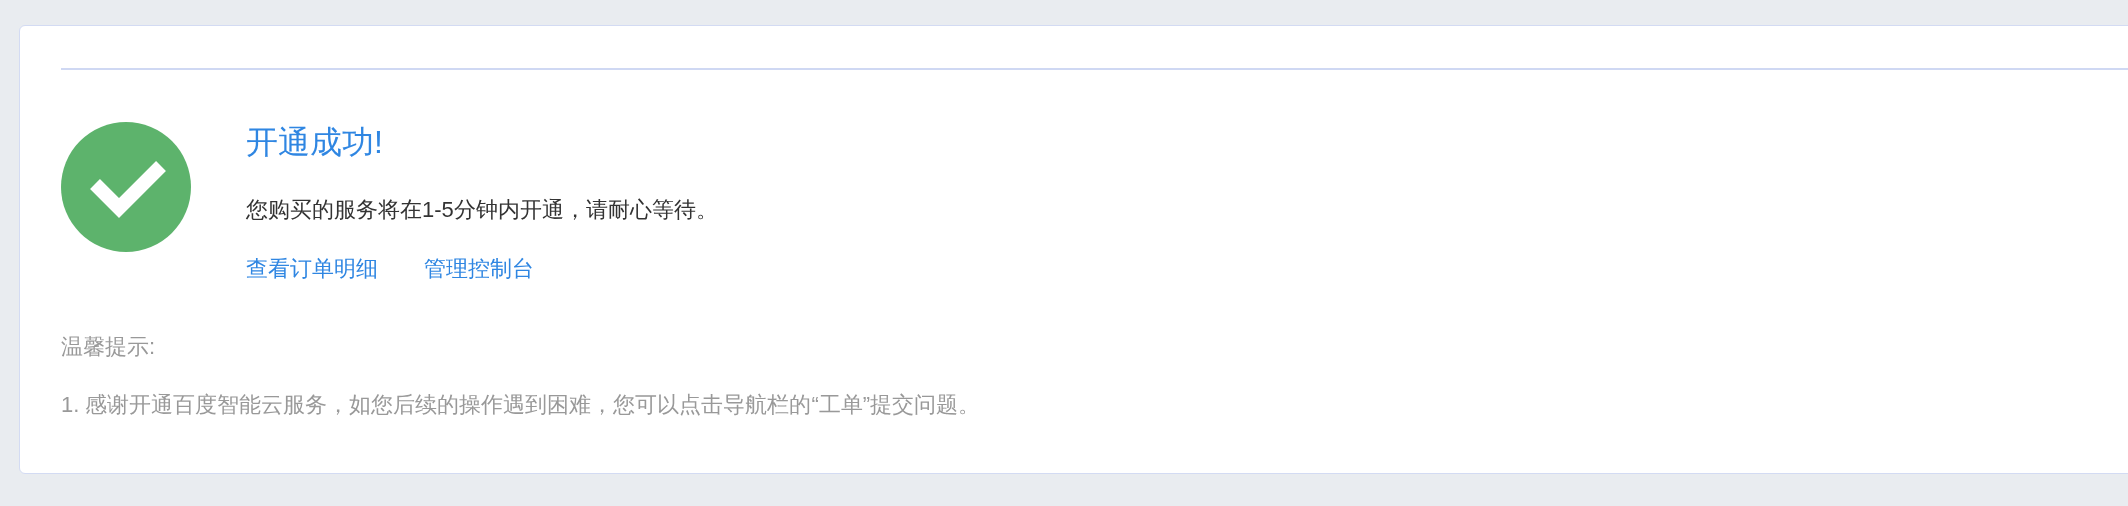 The width and height of the screenshot is (2128, 506). What do you see at coordinates (315, 142) in the screenshot?
I see `success-title: 开通成功!` at bounding box center [315, 142].